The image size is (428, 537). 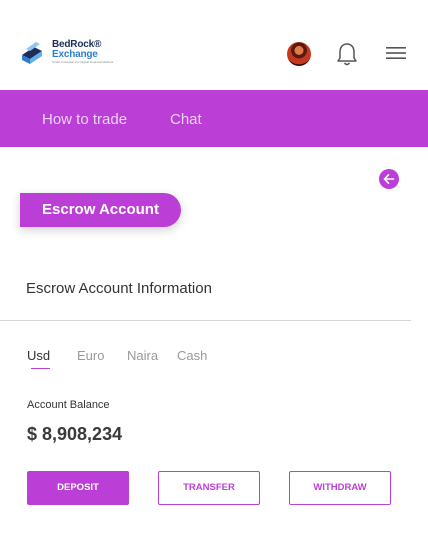 What do you see at coordinates (299, 54) in the screenshot?
I see `user-avatar` at bounding box center [299, 54].